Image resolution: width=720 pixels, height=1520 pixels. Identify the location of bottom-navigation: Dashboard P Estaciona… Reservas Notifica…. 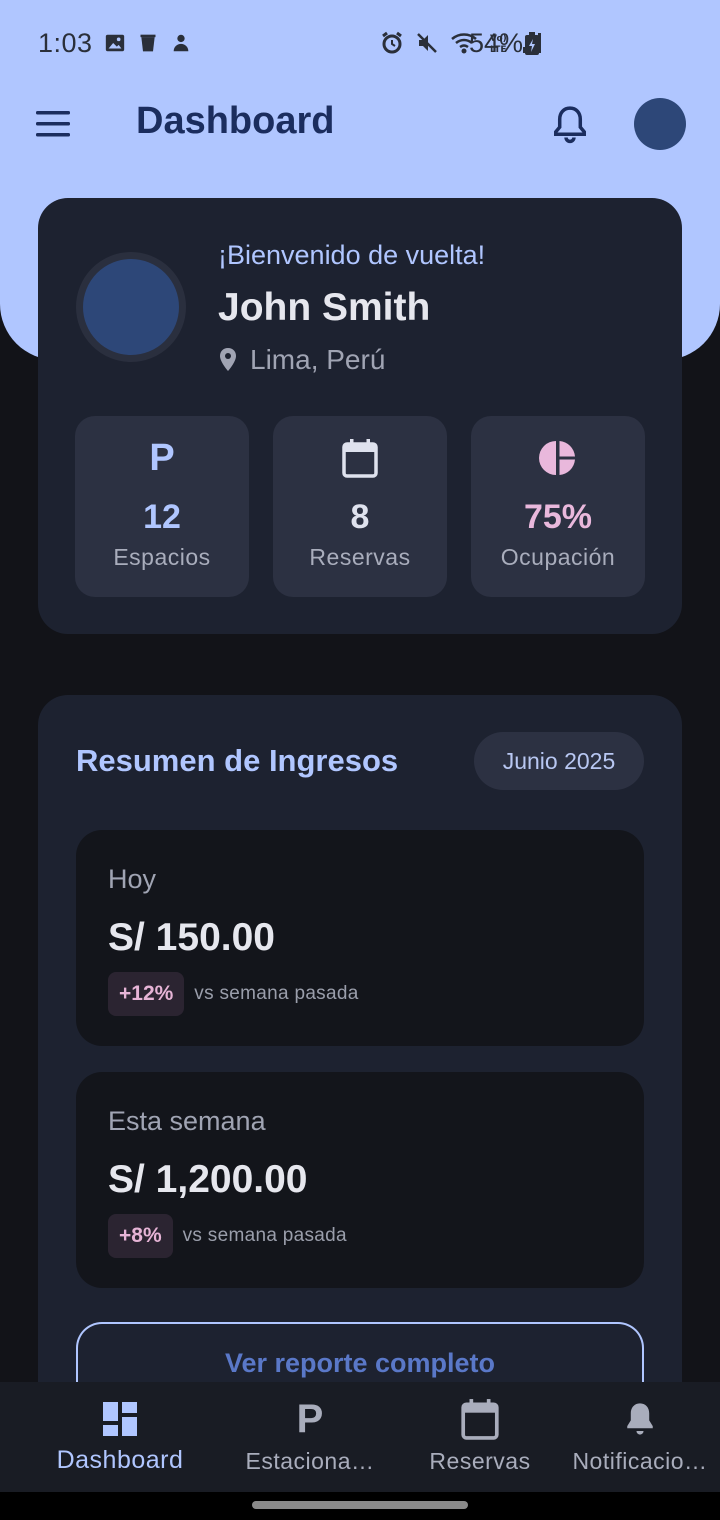
(360, 1437).